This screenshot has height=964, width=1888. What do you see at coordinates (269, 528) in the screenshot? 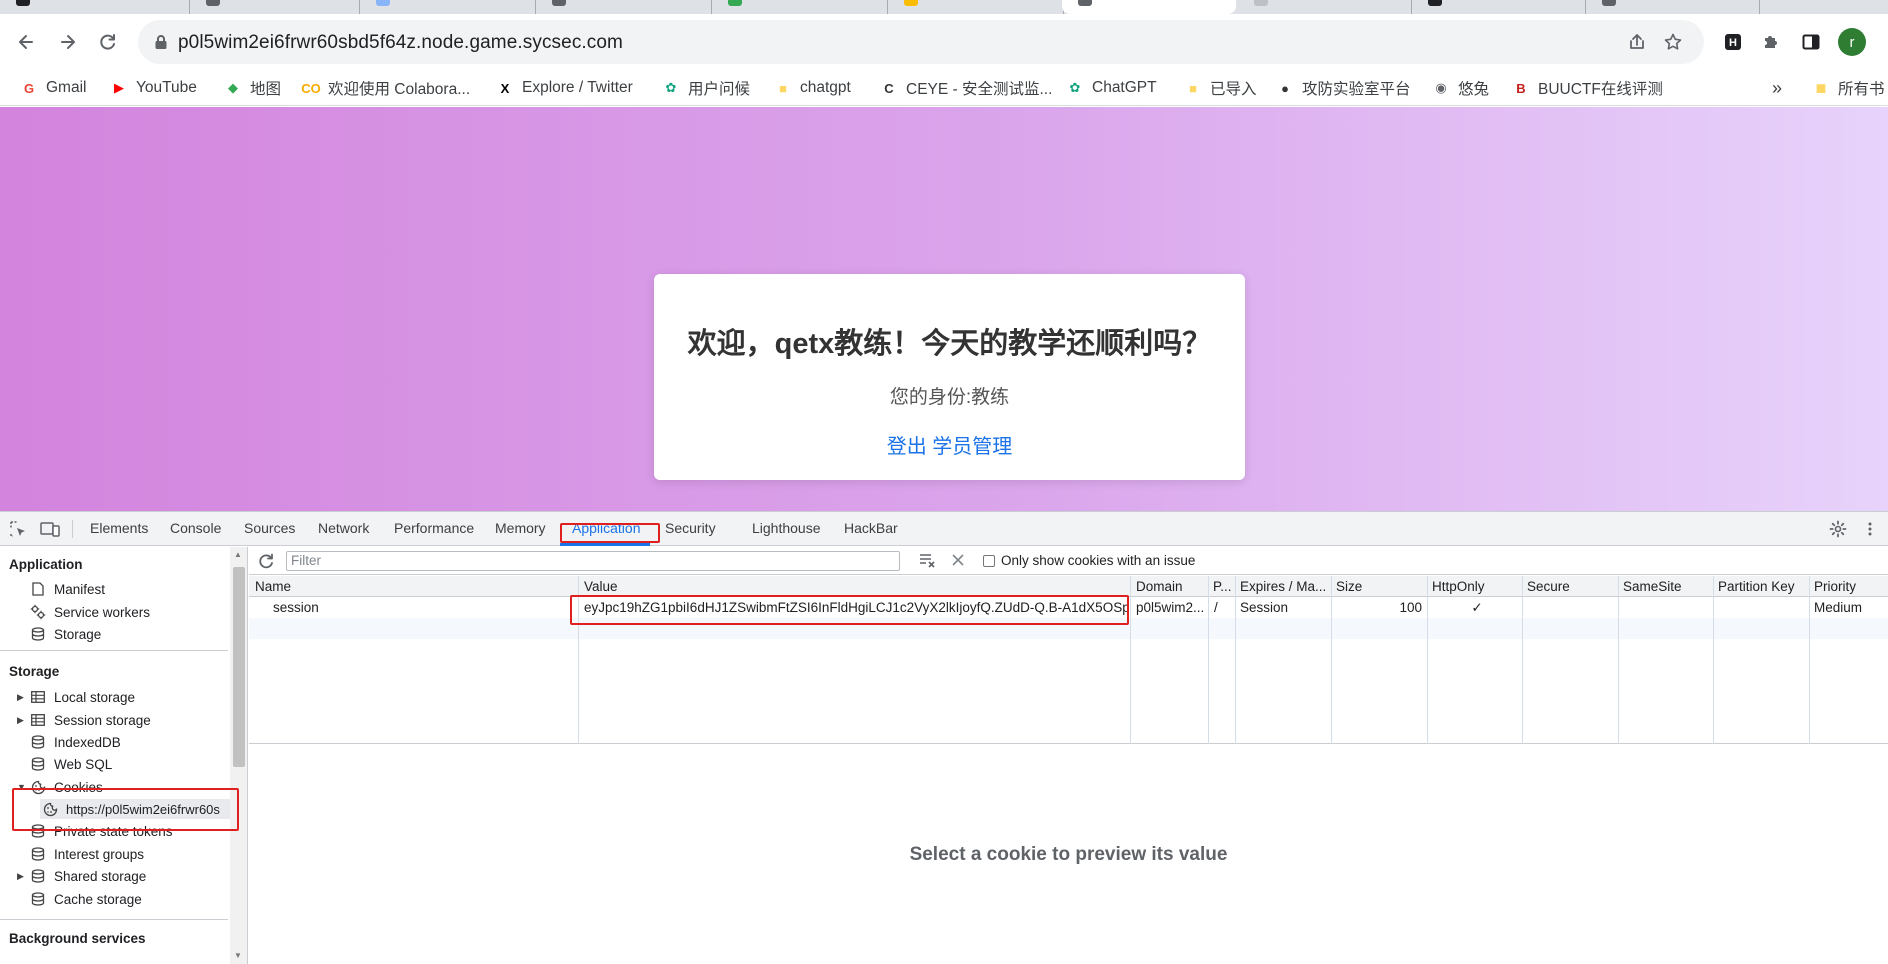
I see `devtools-tab-sources: Sources` at bounding box center [269, 528].